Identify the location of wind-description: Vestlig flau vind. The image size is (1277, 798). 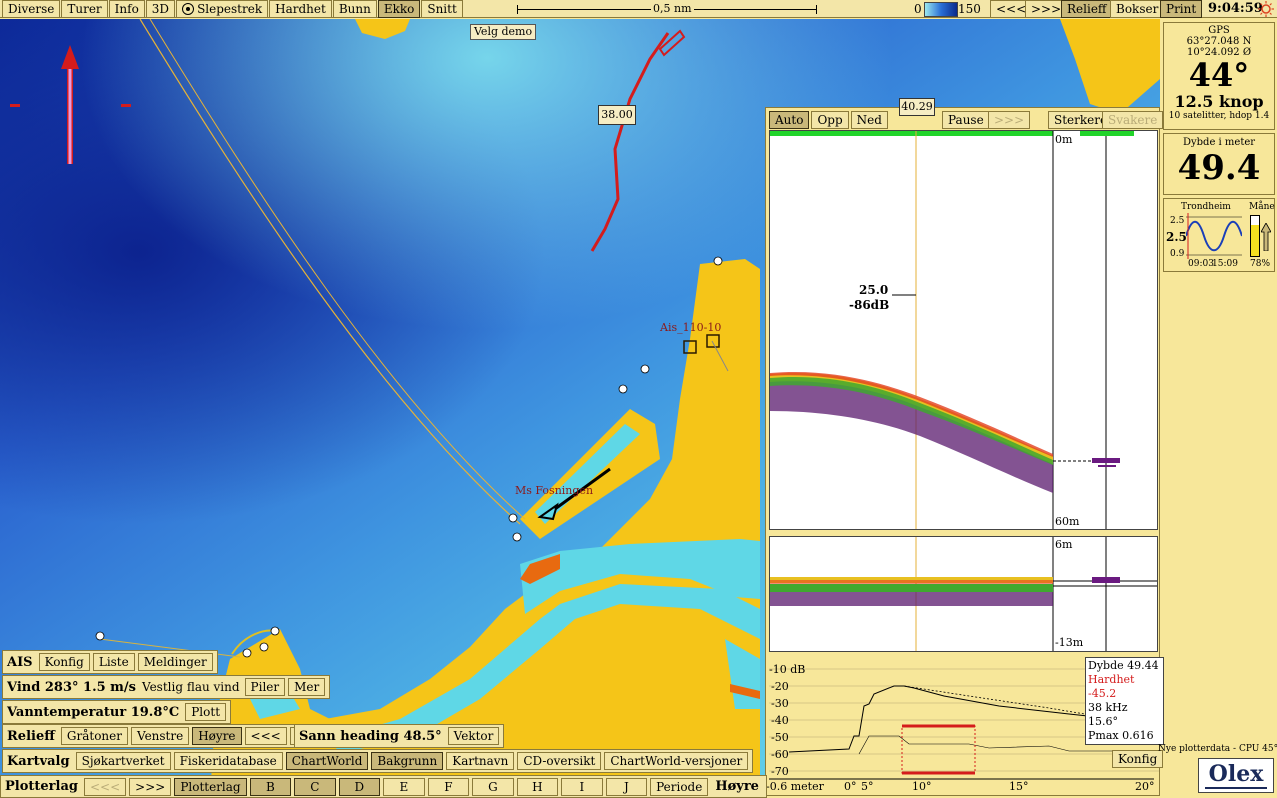
(191, 687).